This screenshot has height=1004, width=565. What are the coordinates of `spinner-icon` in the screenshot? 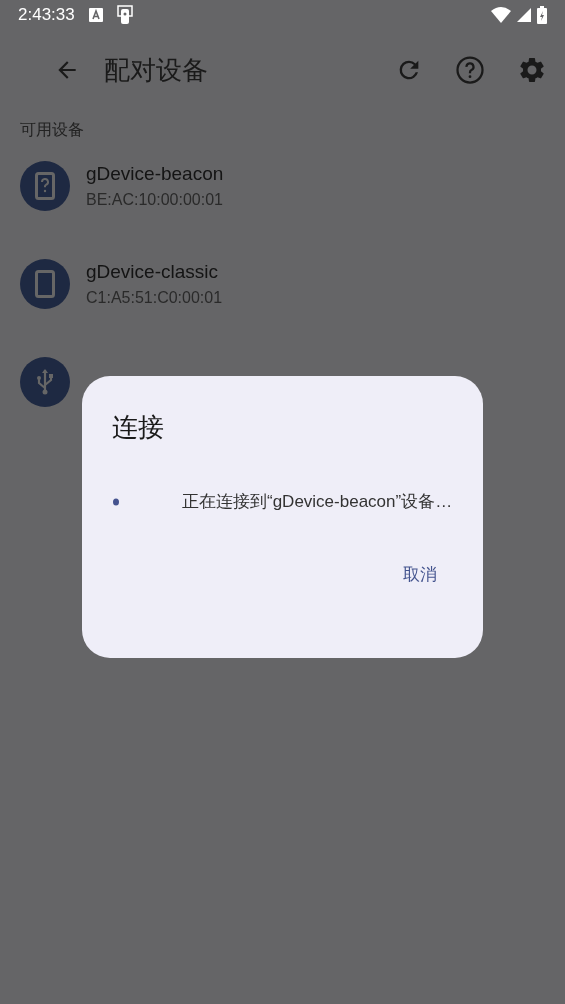 It's located at (116, 502).